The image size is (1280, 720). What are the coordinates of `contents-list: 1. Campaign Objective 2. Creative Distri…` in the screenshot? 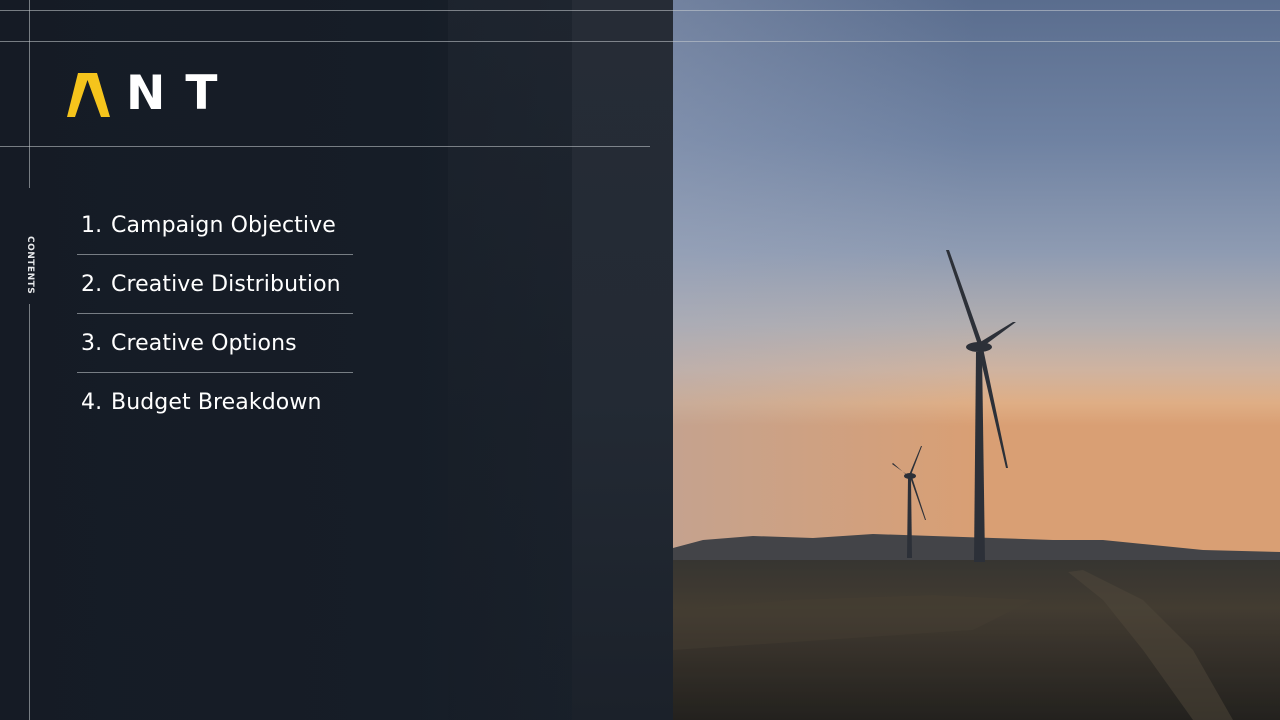 It's located at (215, 314).